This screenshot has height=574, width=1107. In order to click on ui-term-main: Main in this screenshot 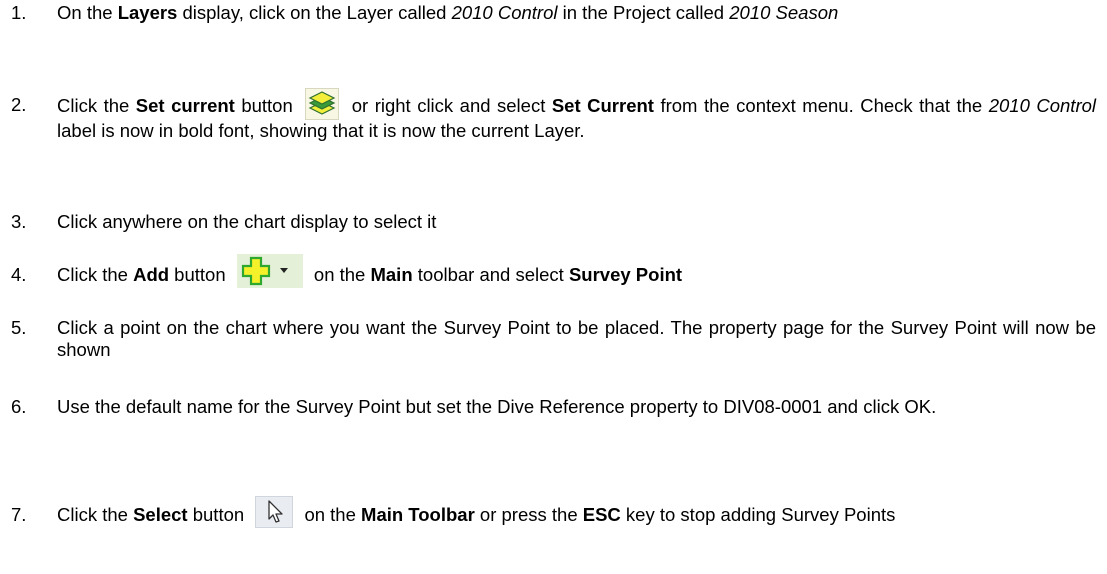, I will do `click(391, 274)`.